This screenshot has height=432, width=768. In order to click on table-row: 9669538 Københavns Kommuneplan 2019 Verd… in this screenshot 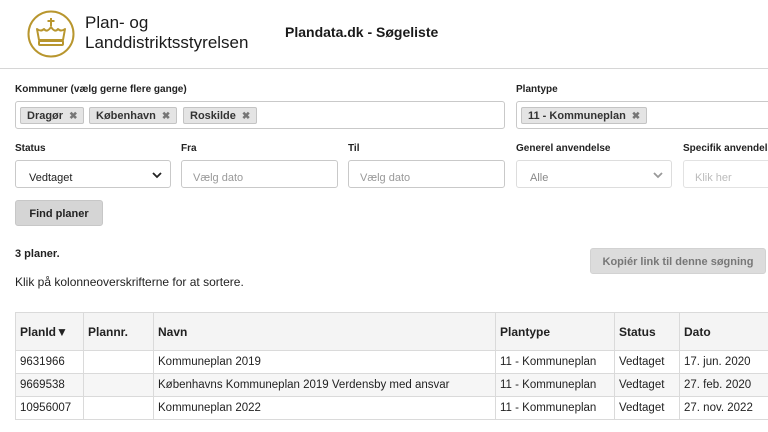, I will do `click(391, 385)`.